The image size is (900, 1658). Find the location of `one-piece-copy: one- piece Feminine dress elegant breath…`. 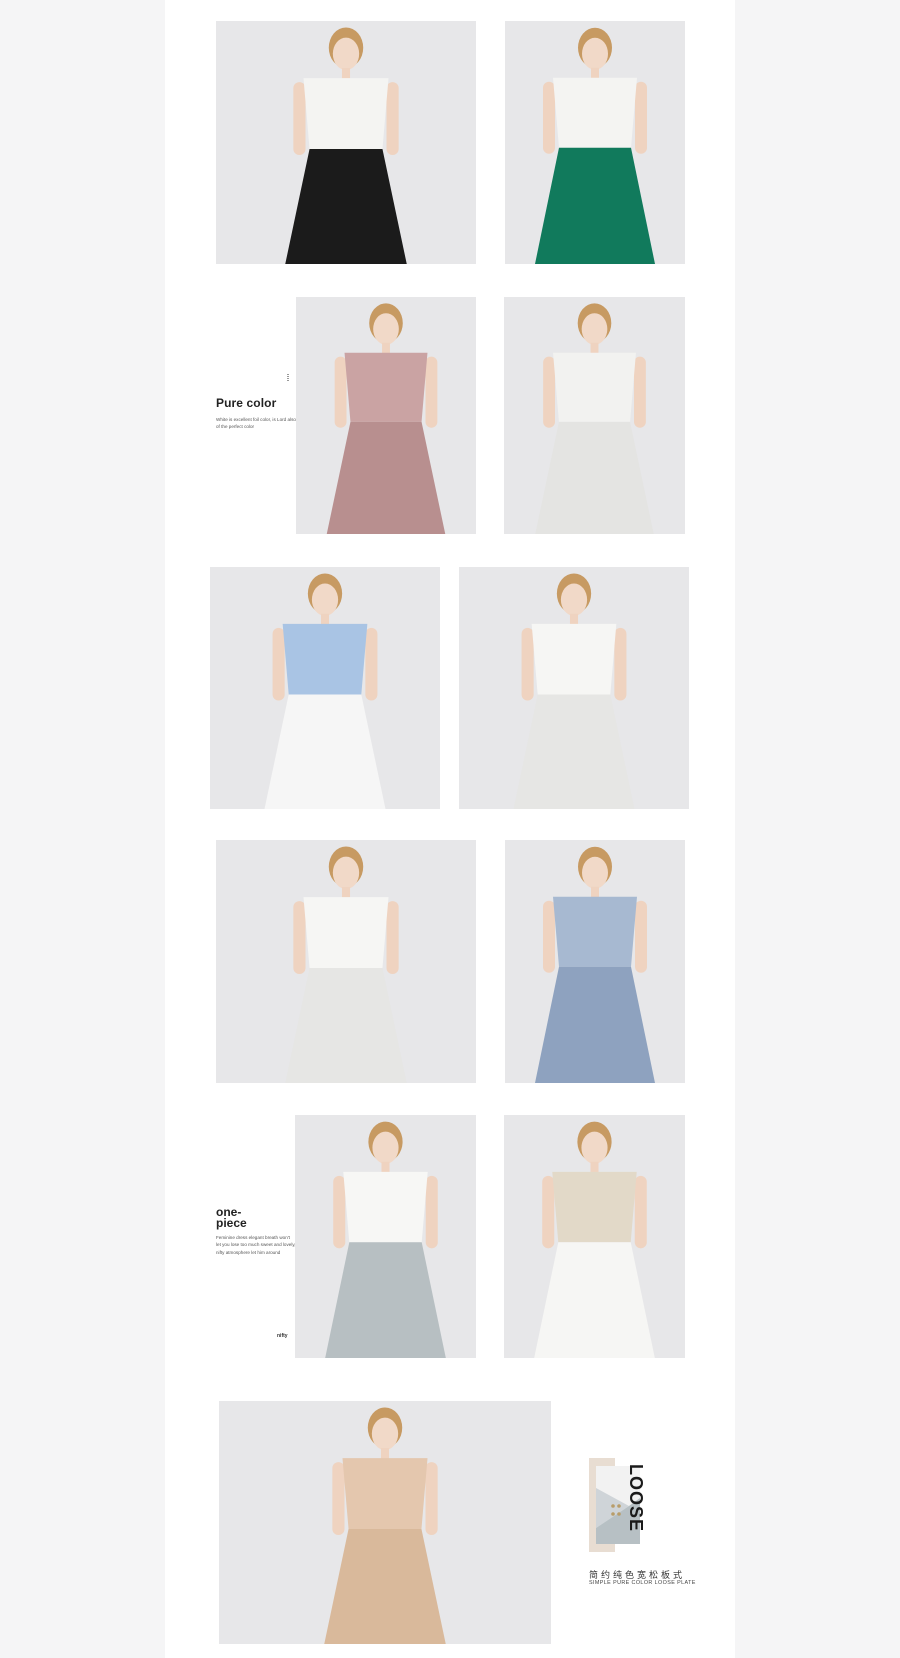

one-piece-copy: one- piece Feminine dress elegant breath… is located at coordinates (256, 1231).